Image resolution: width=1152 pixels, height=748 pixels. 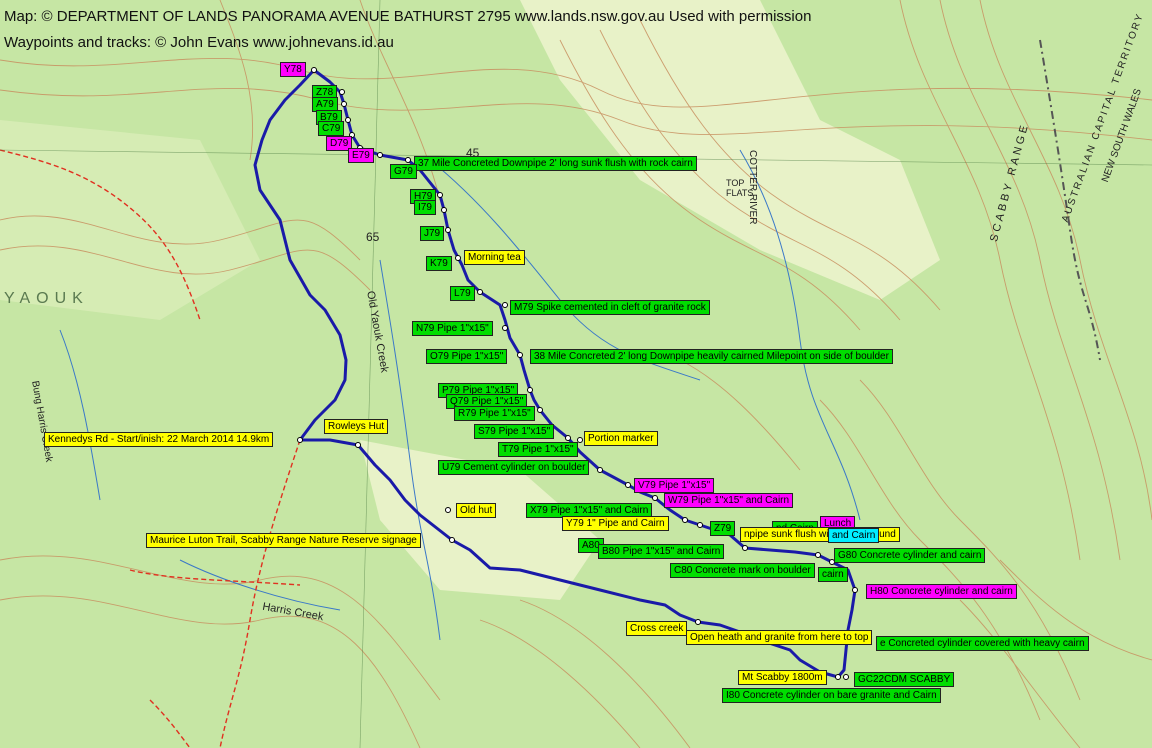 I want to click on waypoint-c80: C80 Concrete mark on boulder, so click(x=742, y=570).